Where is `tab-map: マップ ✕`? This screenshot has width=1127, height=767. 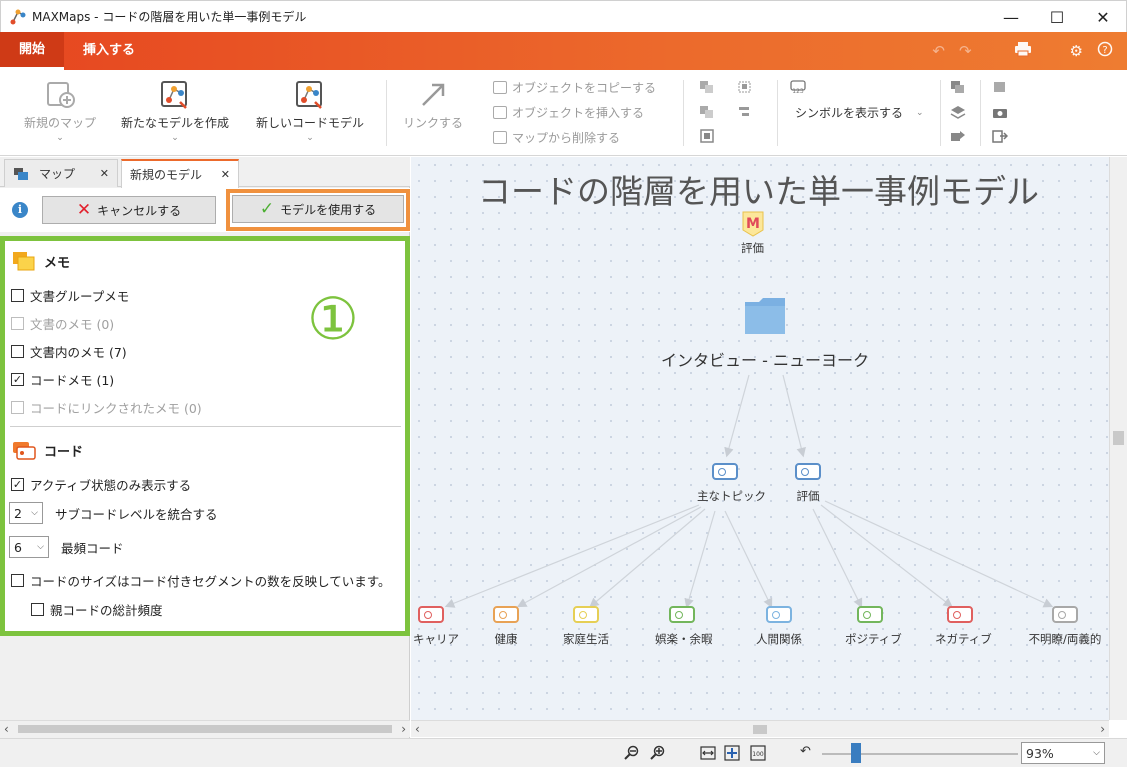
tab-map: マップ ✕ is located at coordinates (61, 173).